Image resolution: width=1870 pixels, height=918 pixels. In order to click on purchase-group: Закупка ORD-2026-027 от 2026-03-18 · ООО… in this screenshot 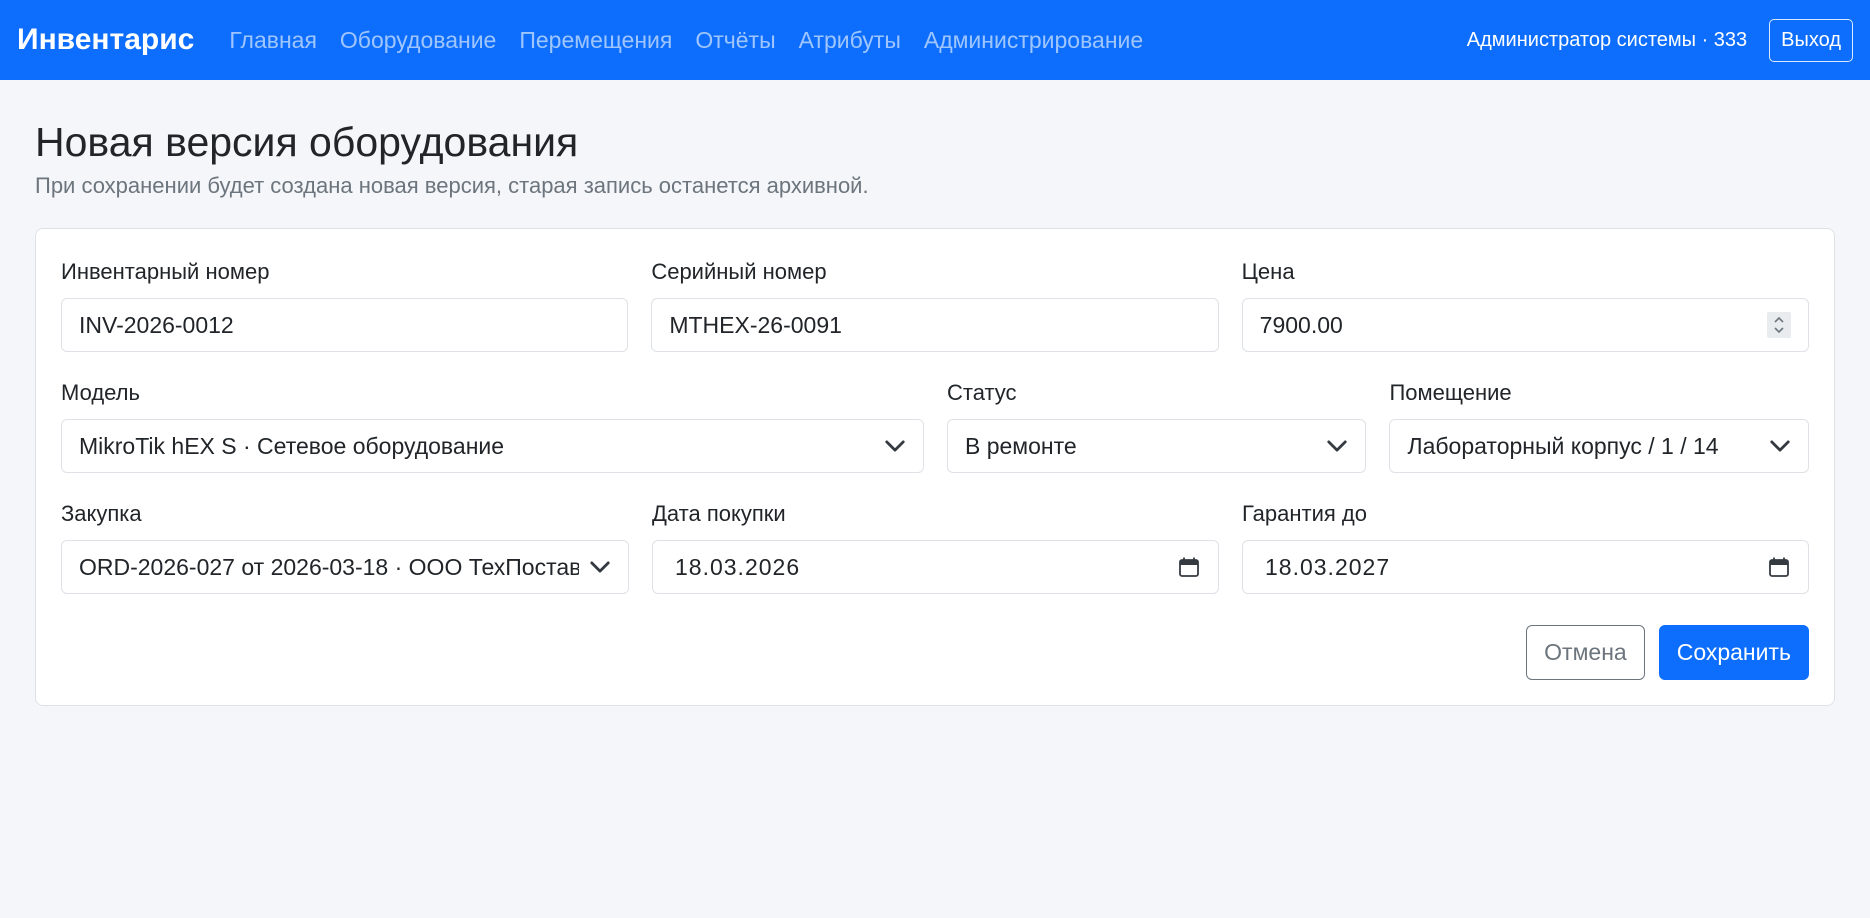, I will do `click(345, 548)`.